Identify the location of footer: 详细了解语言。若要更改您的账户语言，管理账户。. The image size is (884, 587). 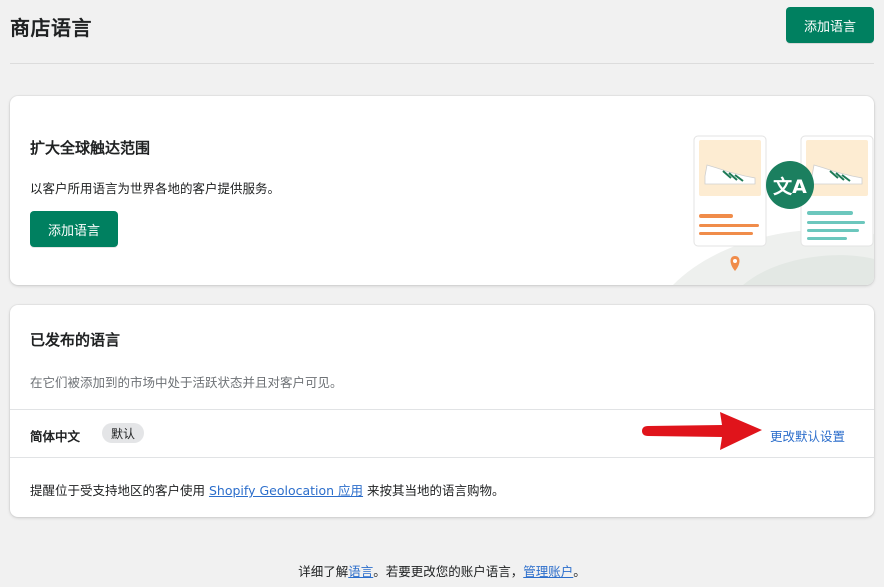
(442, 570).